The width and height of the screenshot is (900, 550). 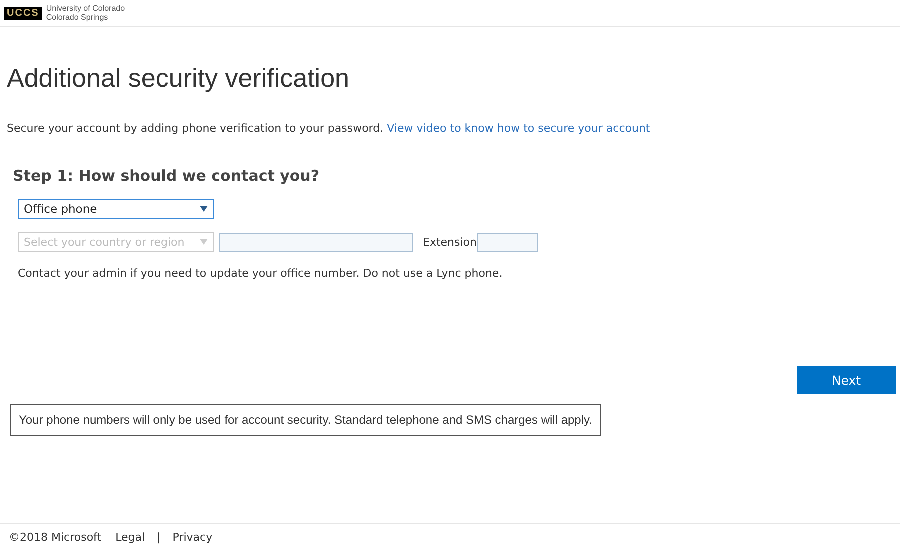 I want to click on logo-text: University of Colorado, so click(x=86, y=8).